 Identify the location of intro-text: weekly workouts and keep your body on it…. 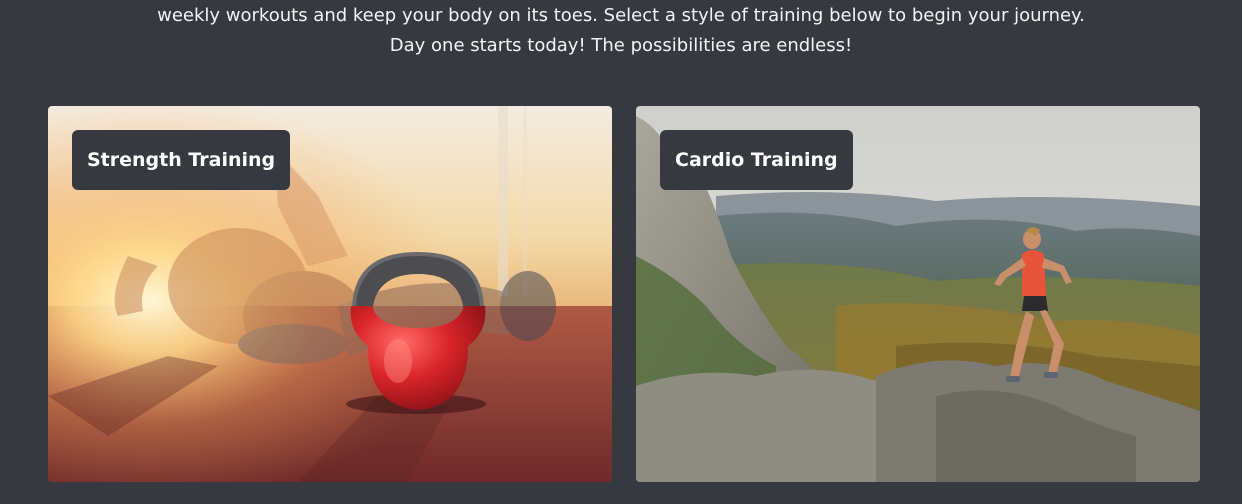
(621, 30).